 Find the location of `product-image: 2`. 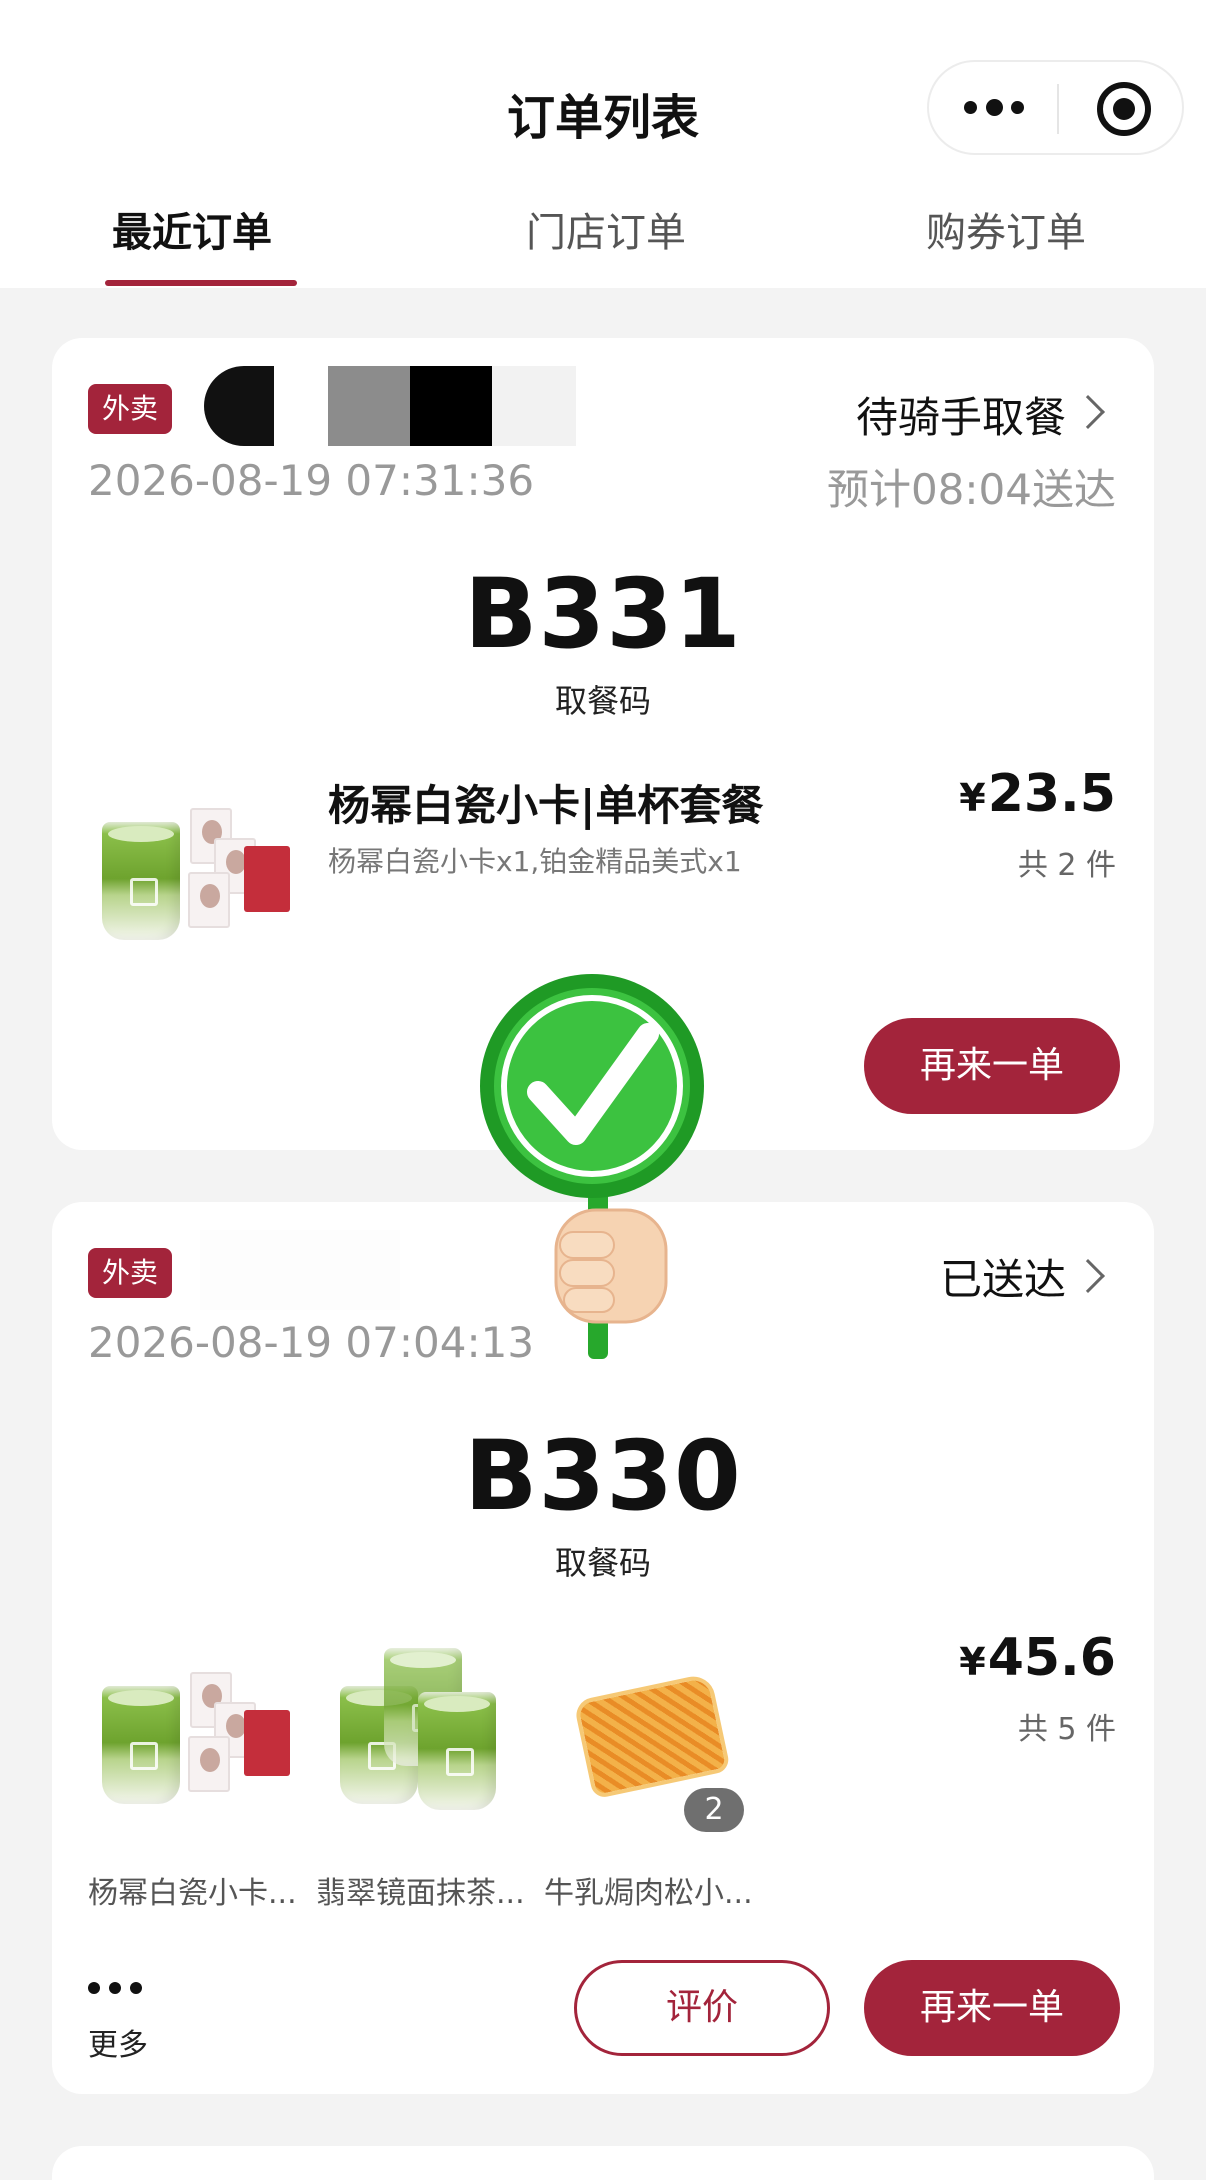

product-image: 2 is located at coordinates (652, 1737).